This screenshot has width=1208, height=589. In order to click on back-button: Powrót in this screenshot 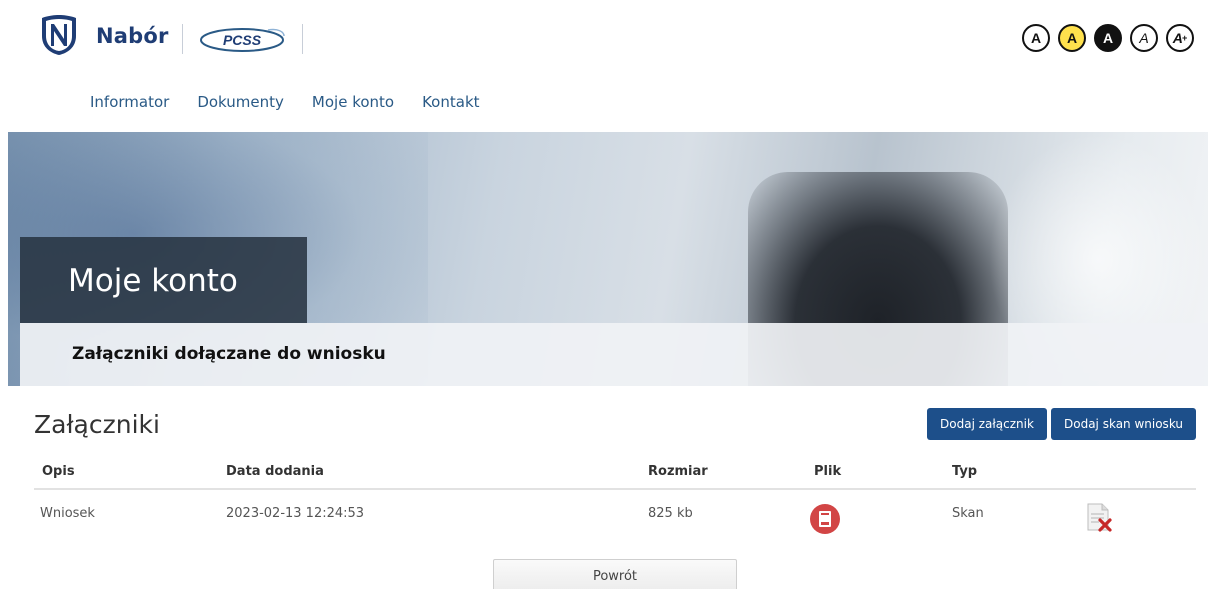, I will do `click(615, 574)`.